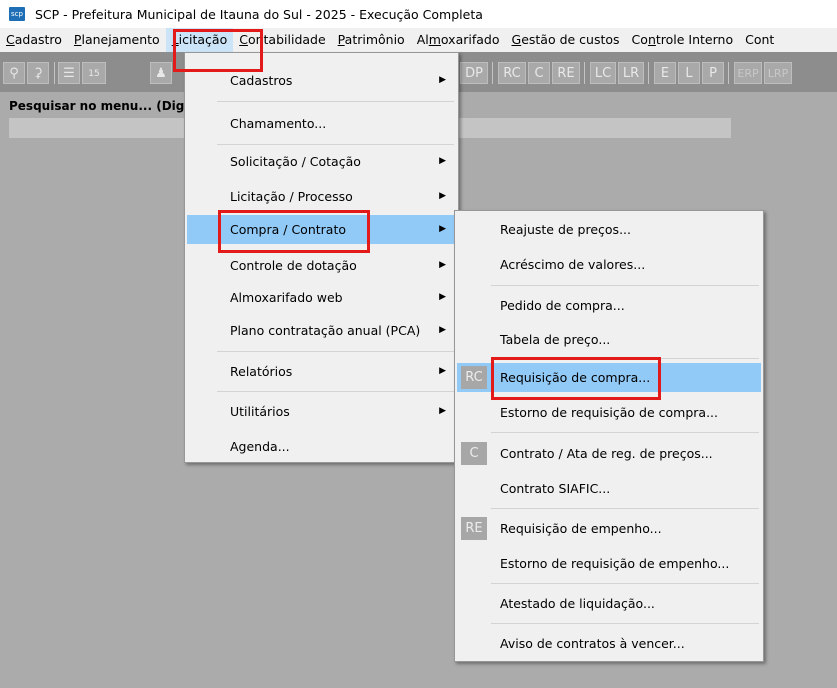 The image size is (837, 688). What do you see at coordinates (161, 73) in the screenshot?
I see `users-icon: ♟` at bounding box center [161, 73].